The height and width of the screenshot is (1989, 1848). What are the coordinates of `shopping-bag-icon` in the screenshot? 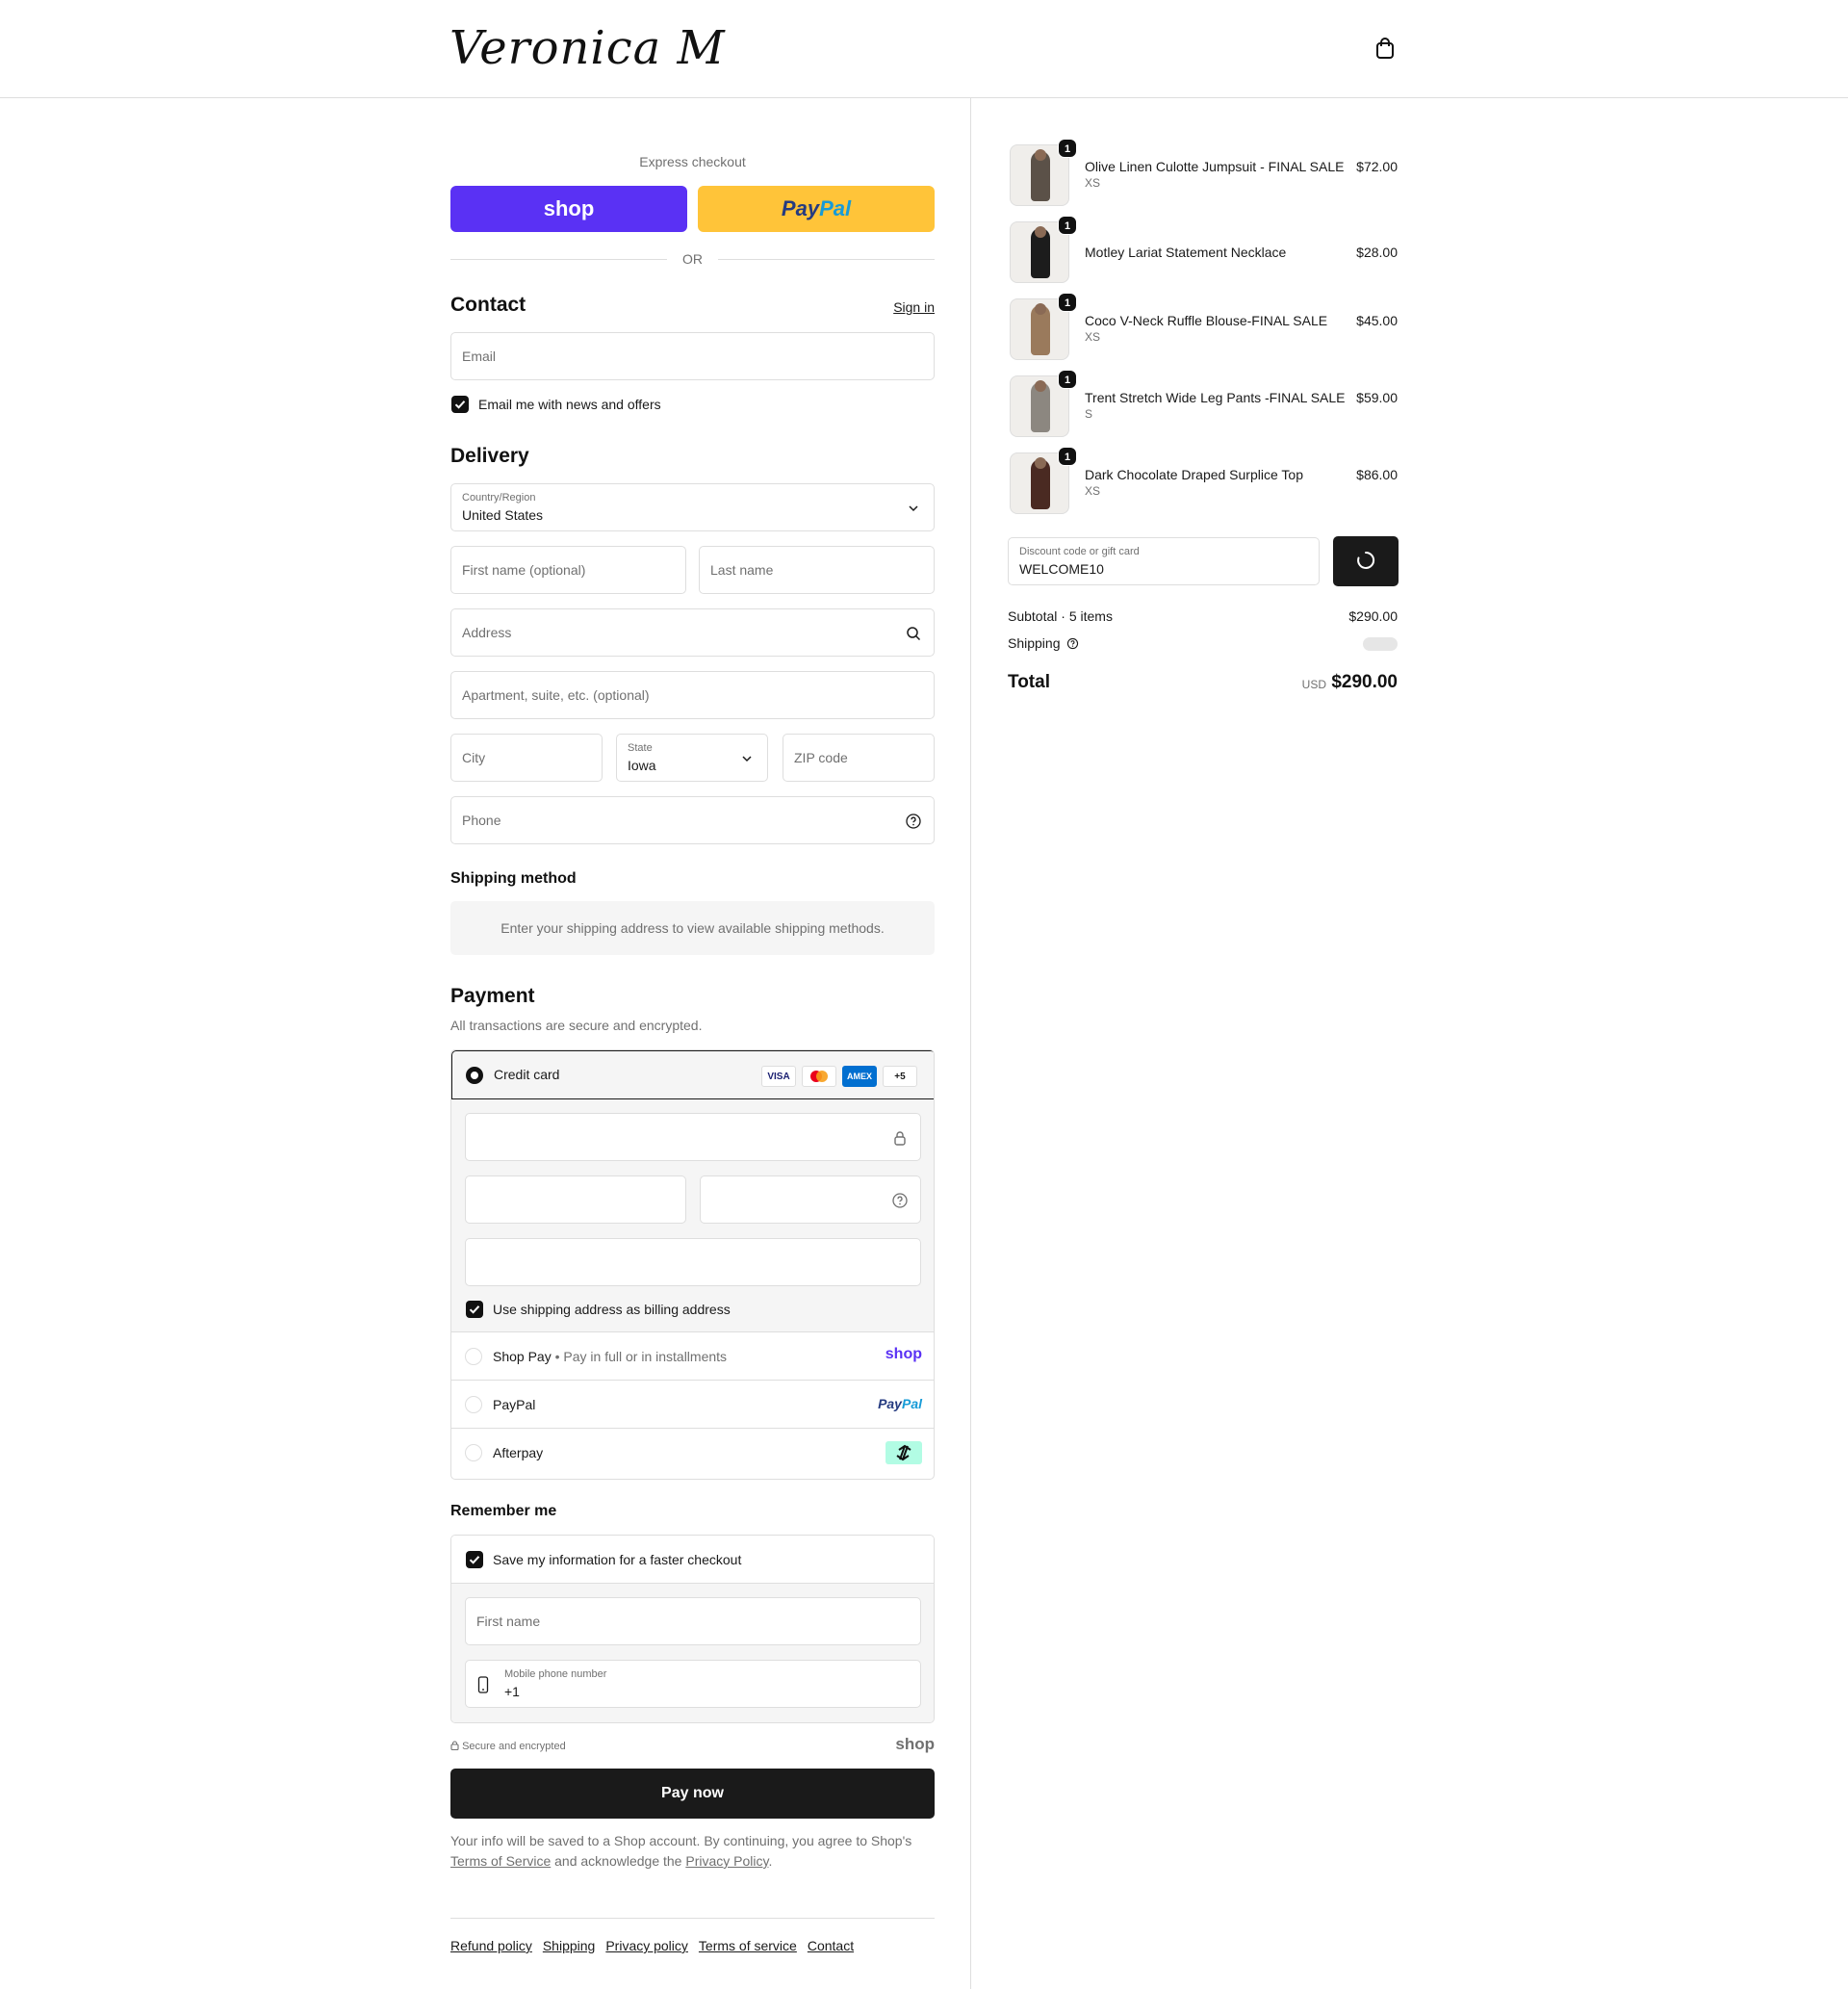 It's located at (1385, 48).